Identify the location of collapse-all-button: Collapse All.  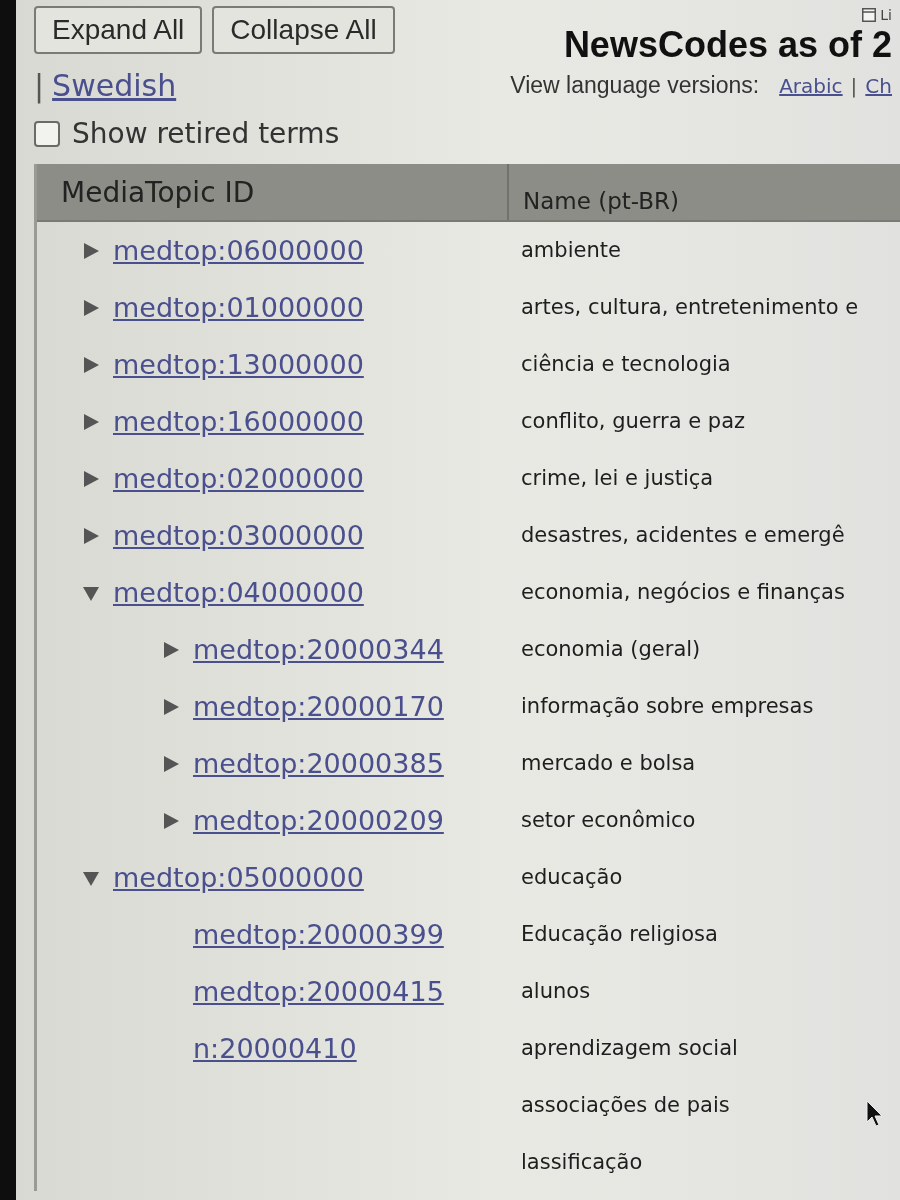
(303, 30).